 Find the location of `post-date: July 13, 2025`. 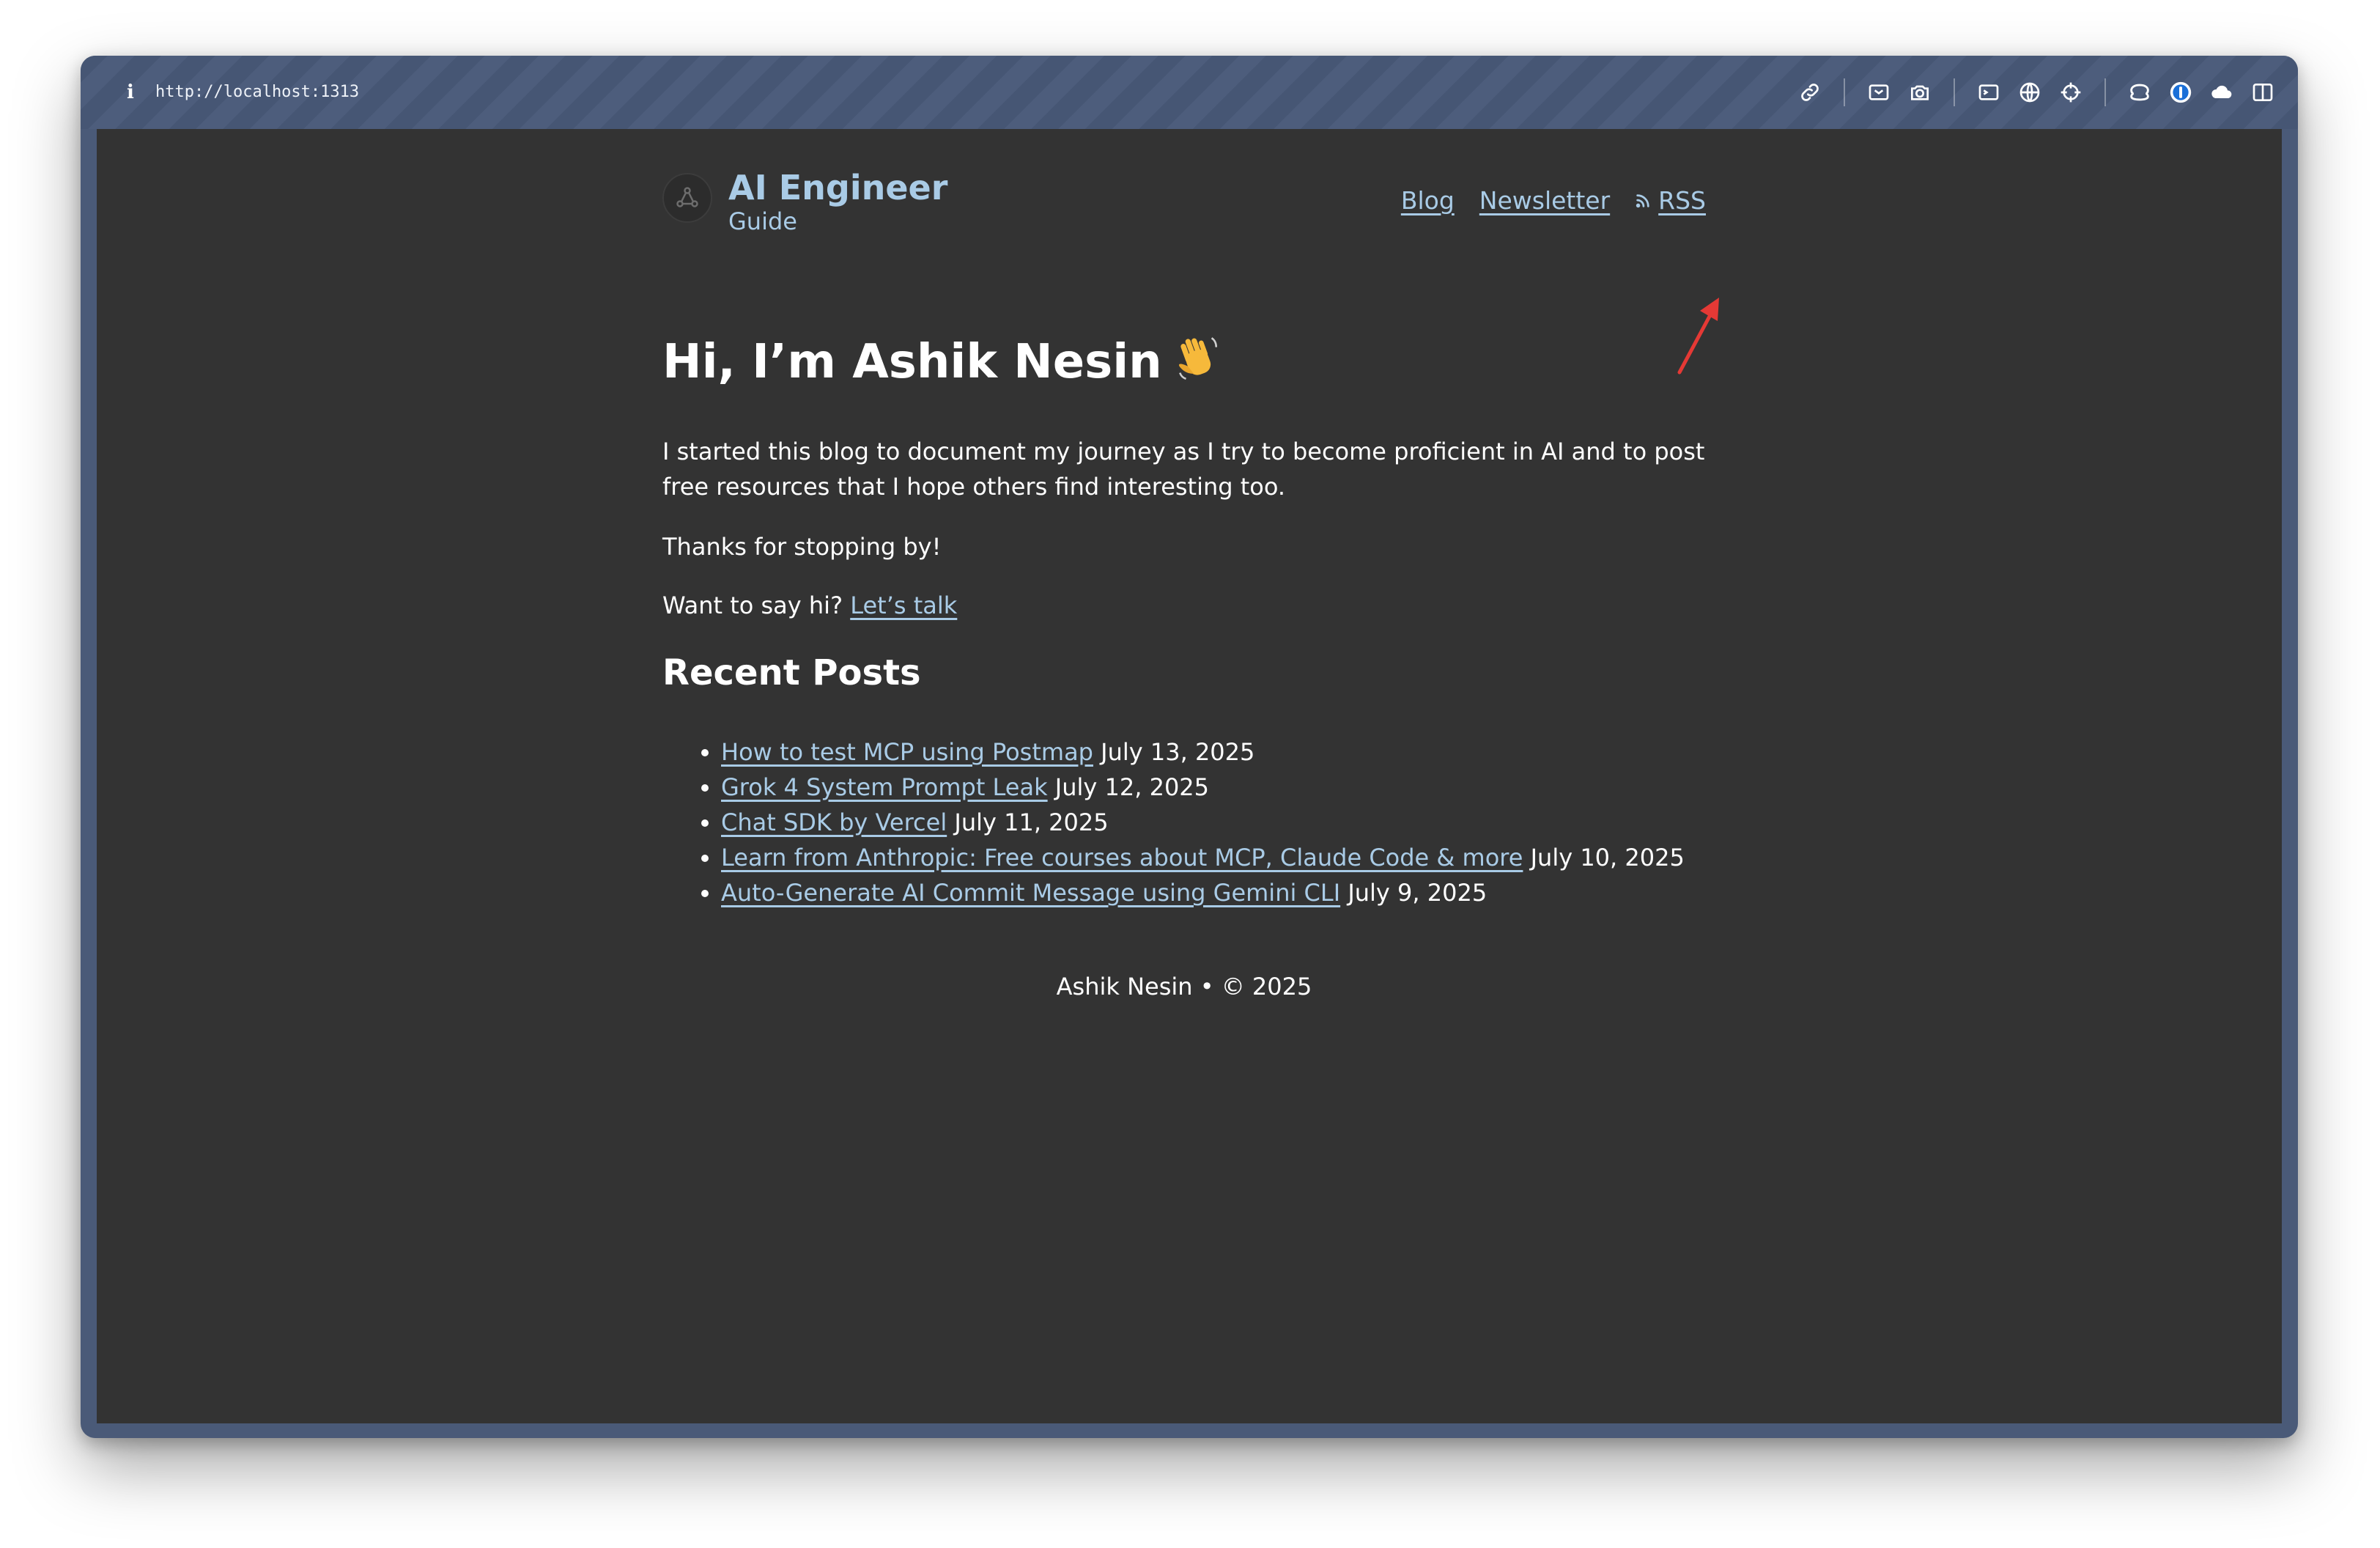

post-date: July 13, 2025 is located at coordinates (1178, 752).